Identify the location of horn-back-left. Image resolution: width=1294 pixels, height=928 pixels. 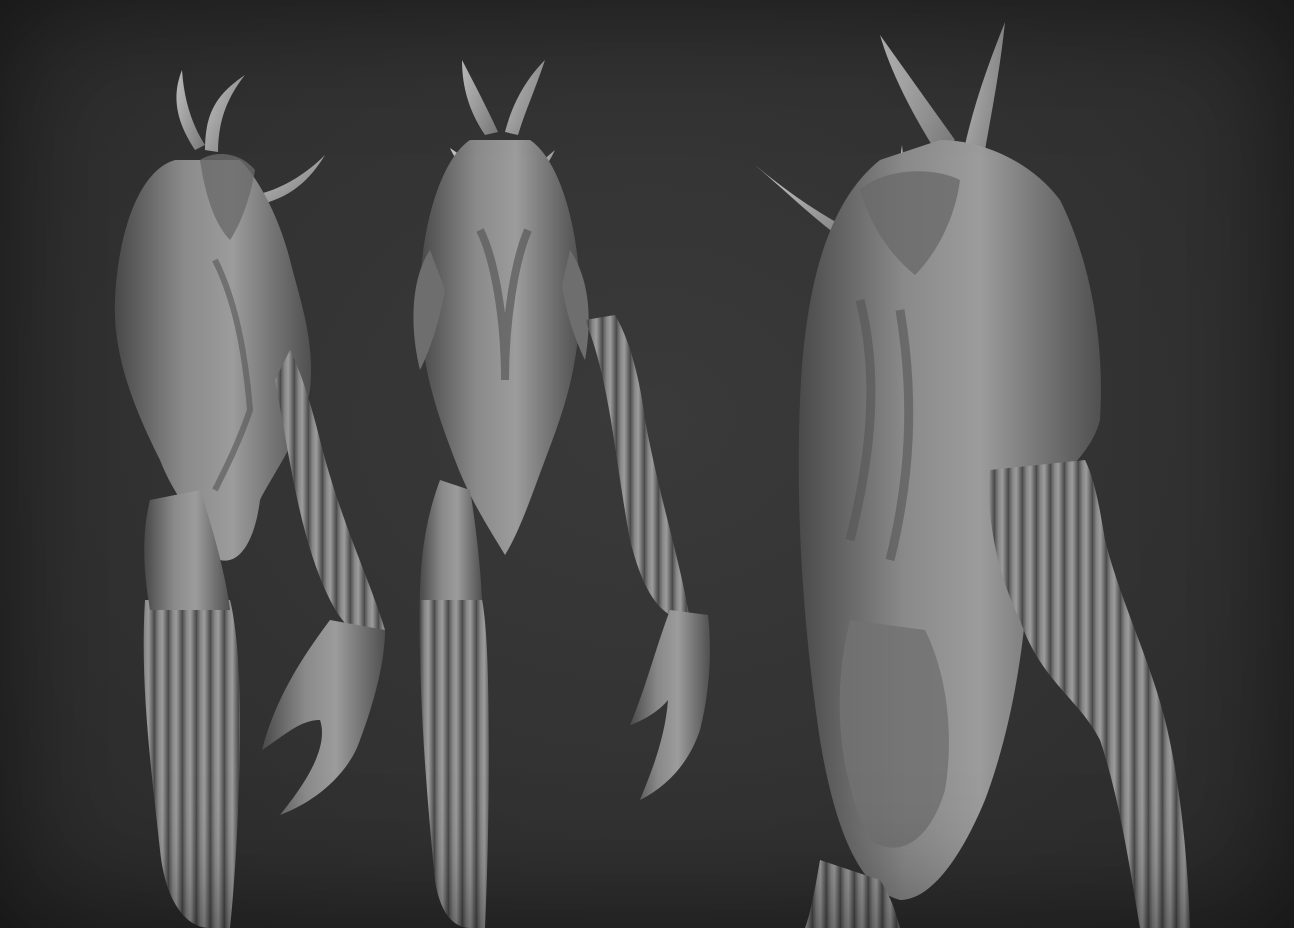
(917, 92).